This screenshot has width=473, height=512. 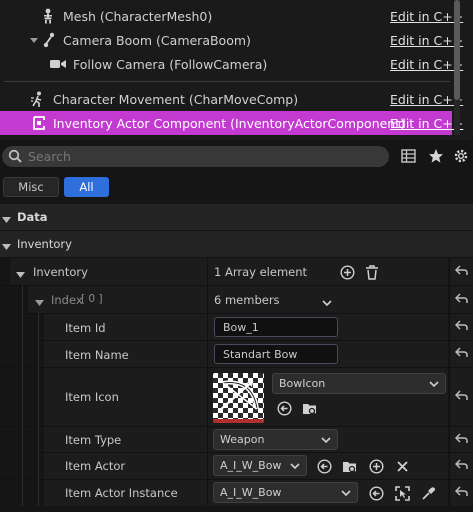 I want to click on component-row-mesh: Mesh (CharacterMesh0) Edit in C++, so click(x=231, y=16).